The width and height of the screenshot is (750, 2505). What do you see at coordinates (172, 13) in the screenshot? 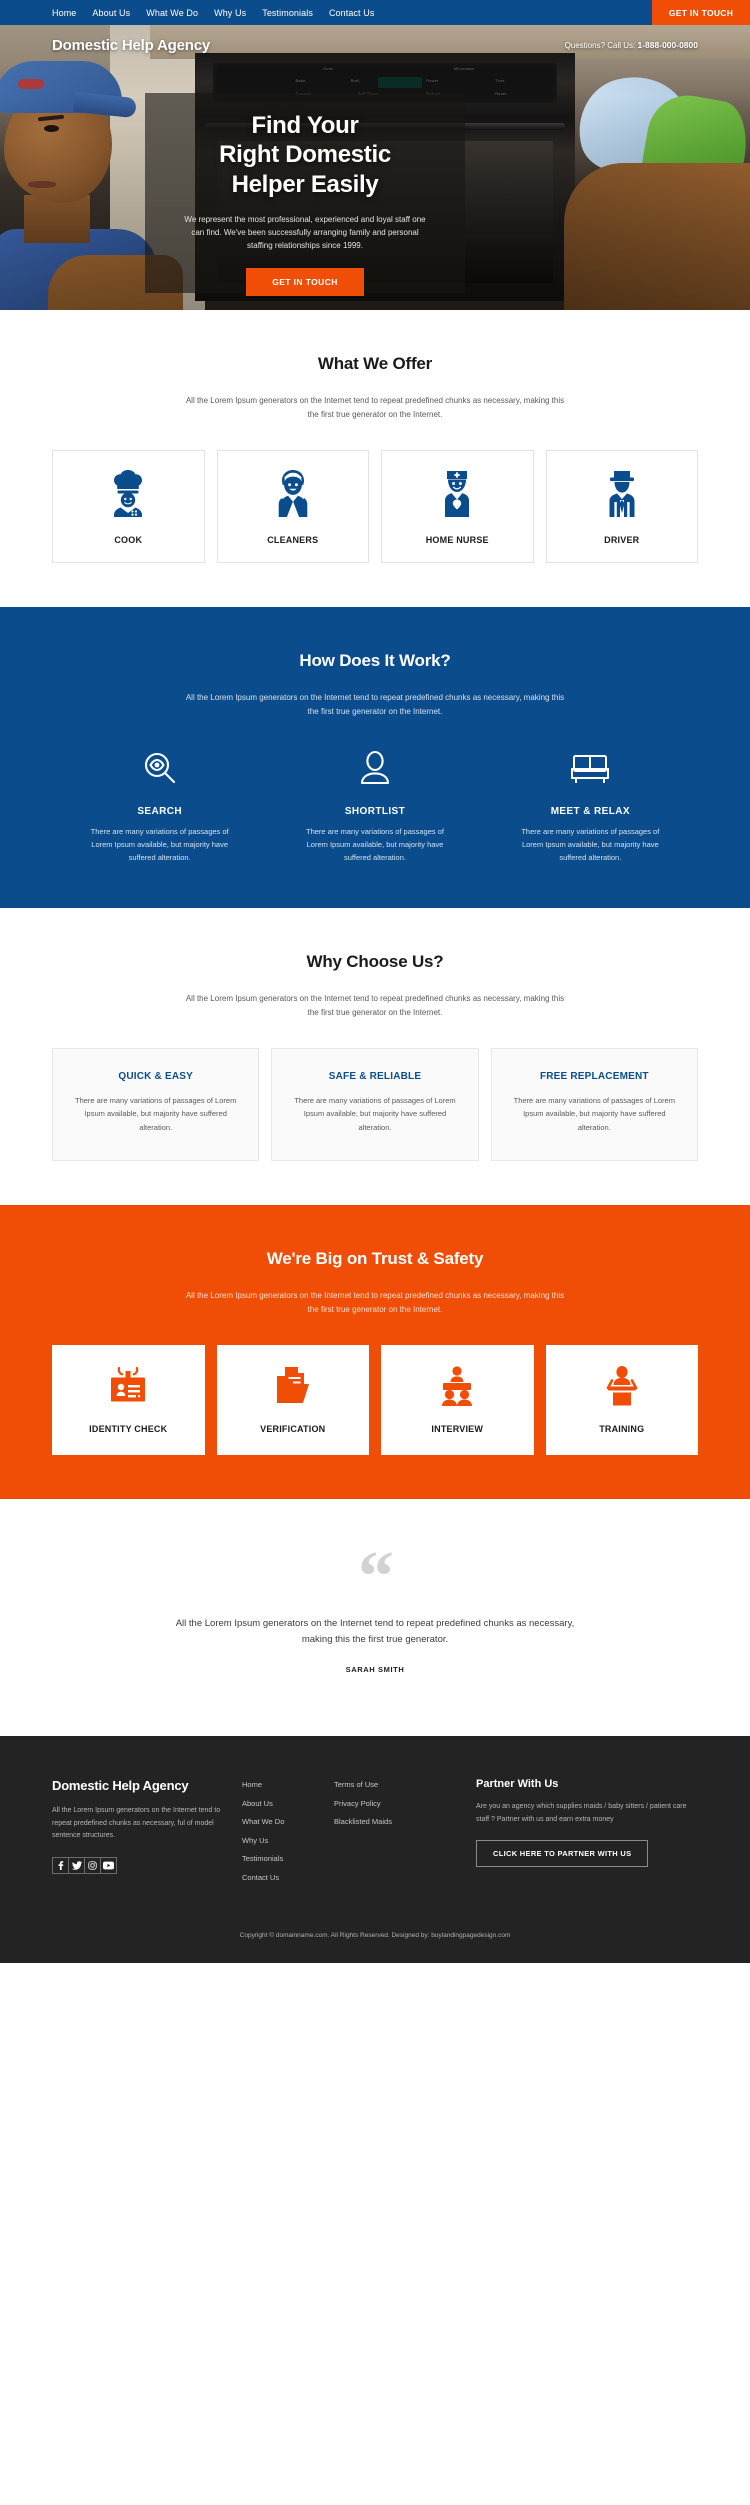
I see `nav-item-what-we-do: What We Do` at bounding box center [172, 13].